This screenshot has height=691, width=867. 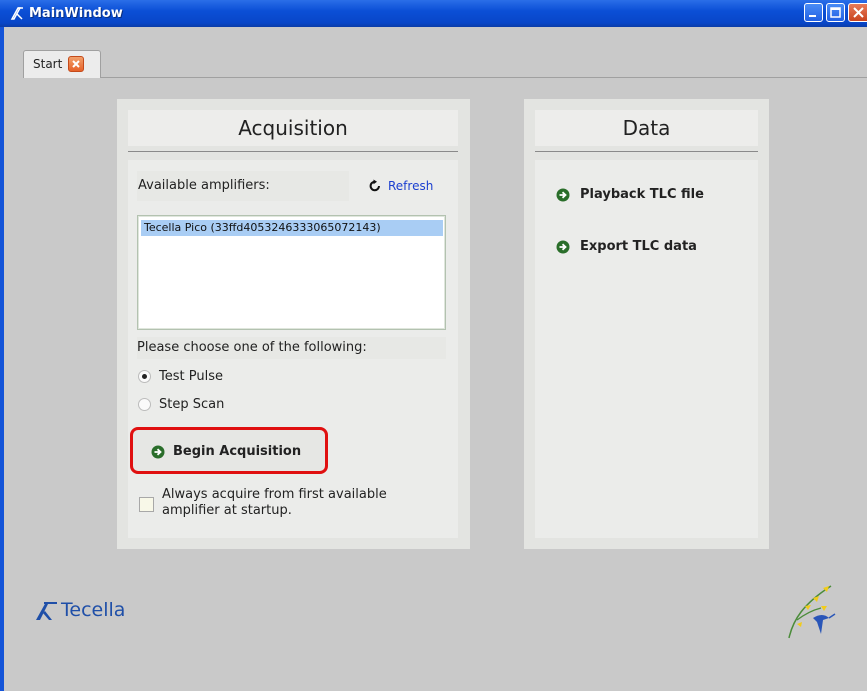 What do you see at coordinates (292, 228) in the screenshot?
I see `list-item: Tecella Pico (33ffd4053246333065072143)` at bounding box center [292, 228].